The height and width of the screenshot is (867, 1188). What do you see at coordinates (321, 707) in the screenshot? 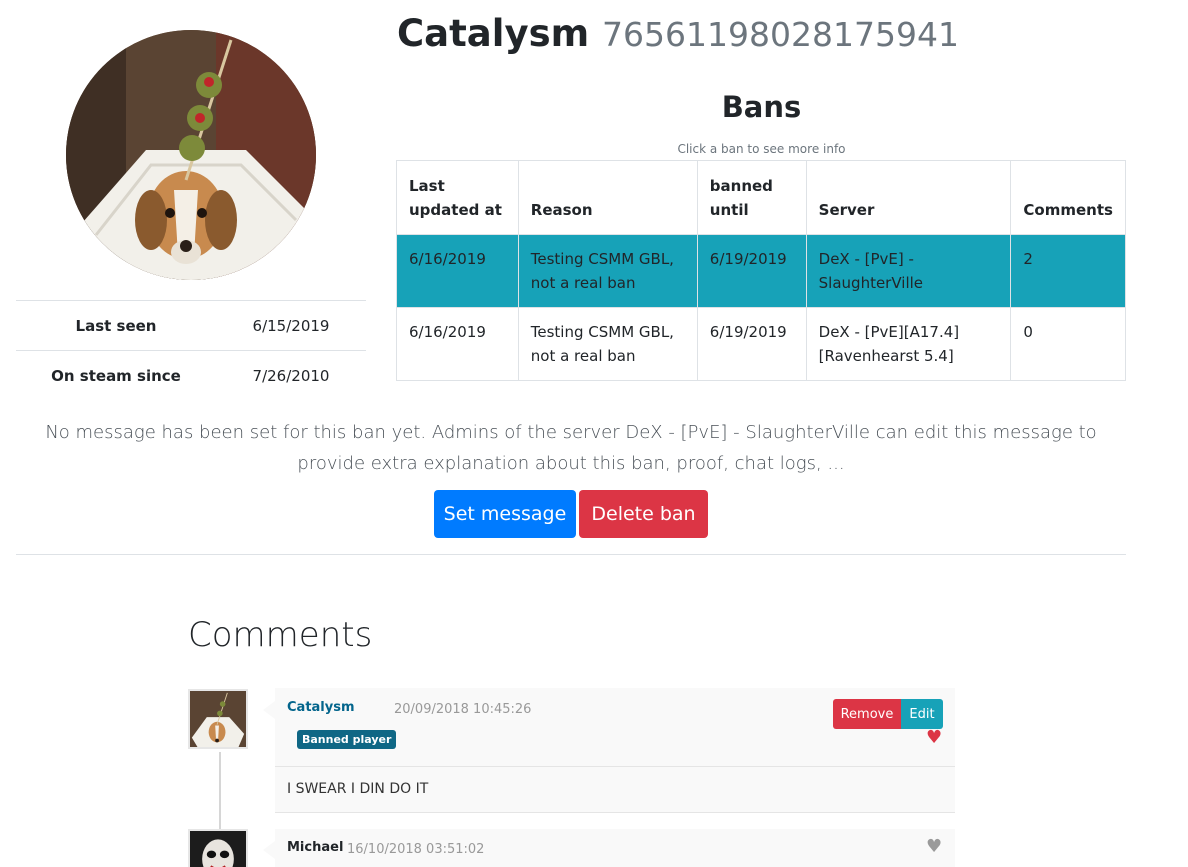
I see `comment-author-link: Catalysm` at bounding box center [321, 707].